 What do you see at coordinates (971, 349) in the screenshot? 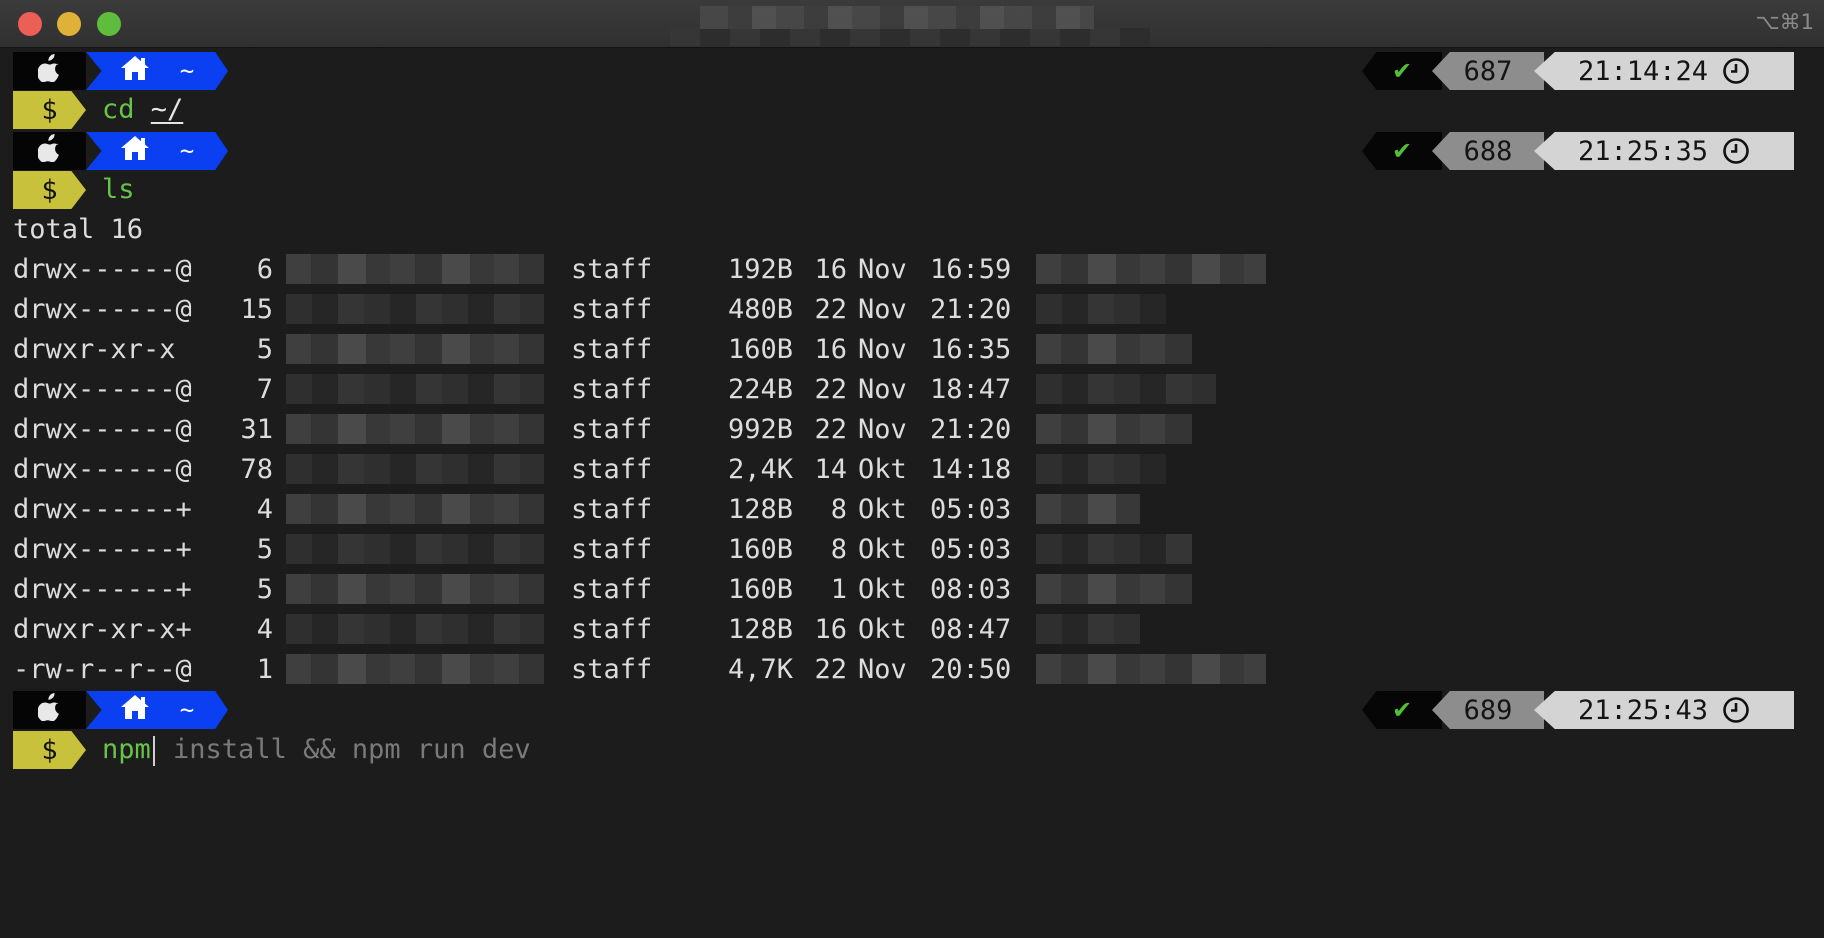
I see `modified-time: 16:35` at bounding box center [971, 349].